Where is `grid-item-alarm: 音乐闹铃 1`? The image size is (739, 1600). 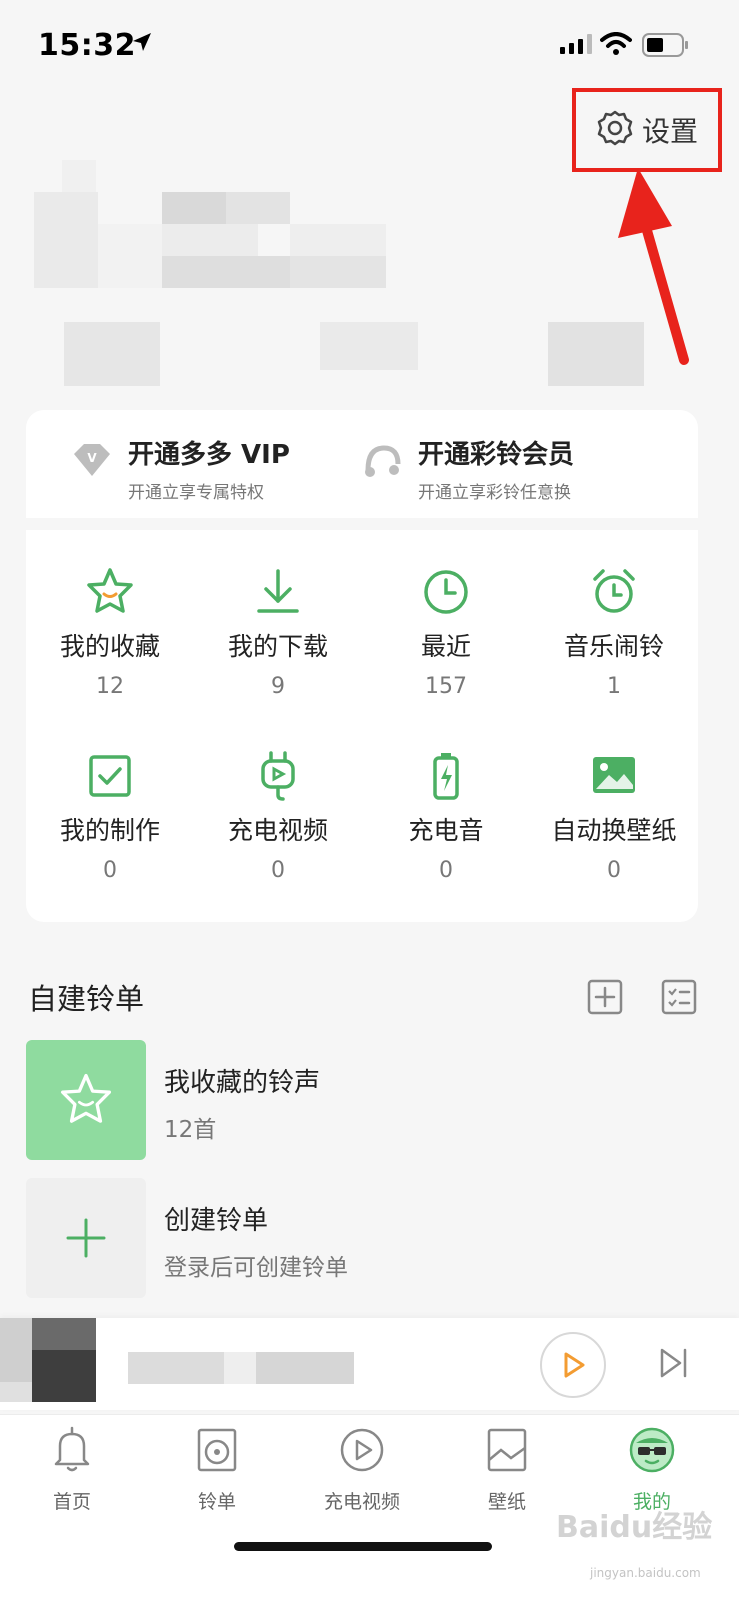 grid-item-alarm: 音乐闹铃 1 is located at coordinates (614, 629).